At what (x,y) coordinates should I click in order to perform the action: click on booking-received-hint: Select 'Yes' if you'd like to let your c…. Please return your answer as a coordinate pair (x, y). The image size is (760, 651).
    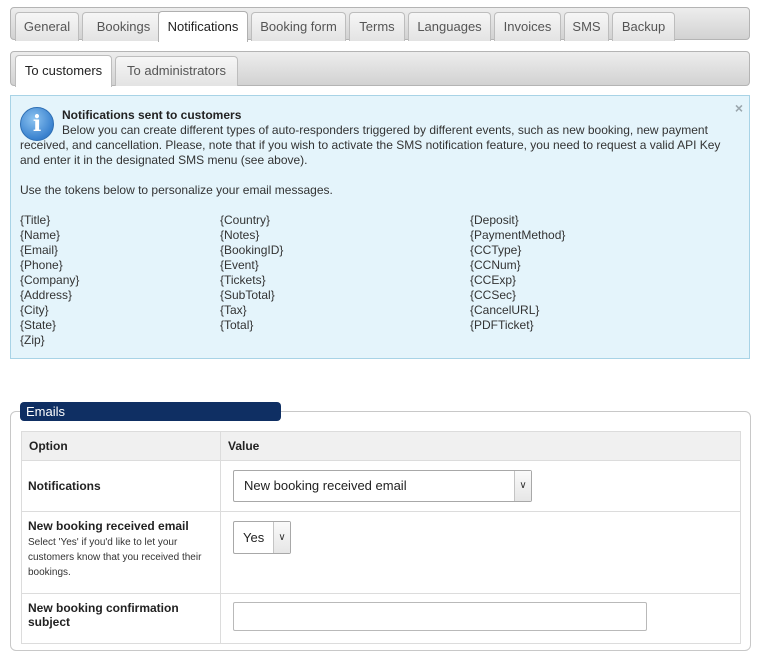
    Looking at the image, I should click on (115, 557).